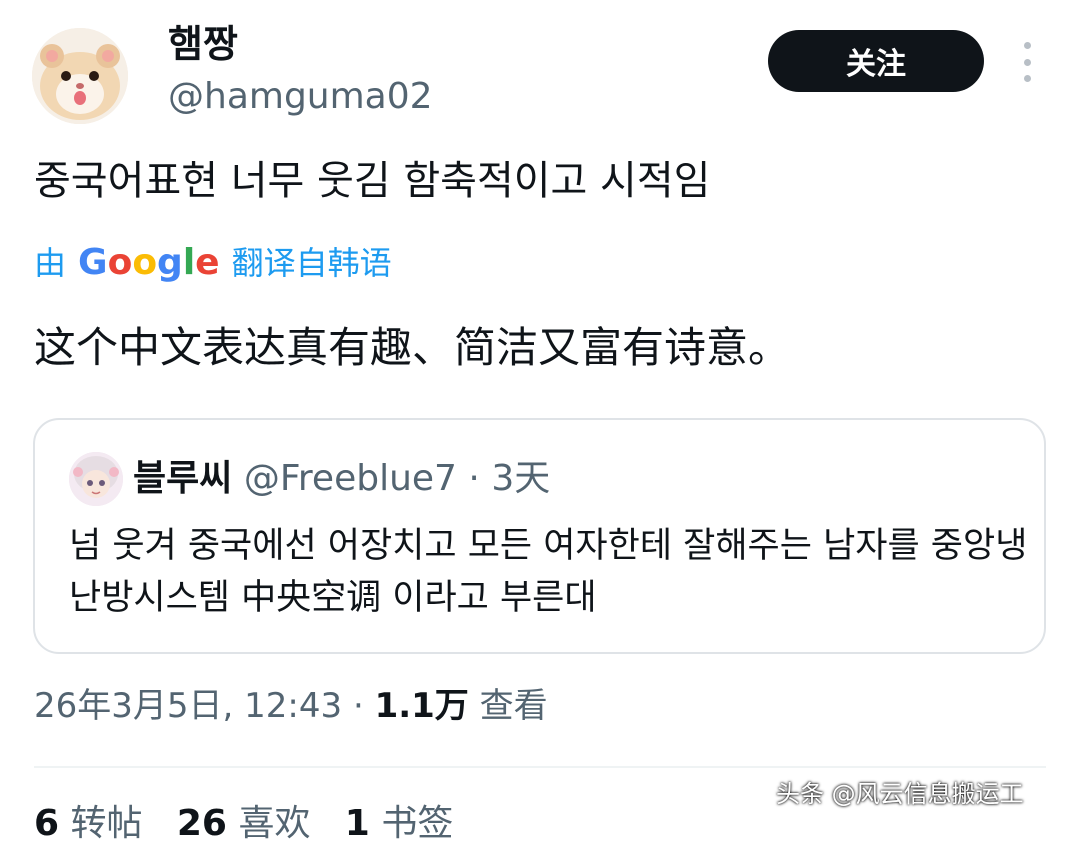  Describe the element at coordinates (521, 478) in the screenshot. I see `quoted-time: 3天` at that location.